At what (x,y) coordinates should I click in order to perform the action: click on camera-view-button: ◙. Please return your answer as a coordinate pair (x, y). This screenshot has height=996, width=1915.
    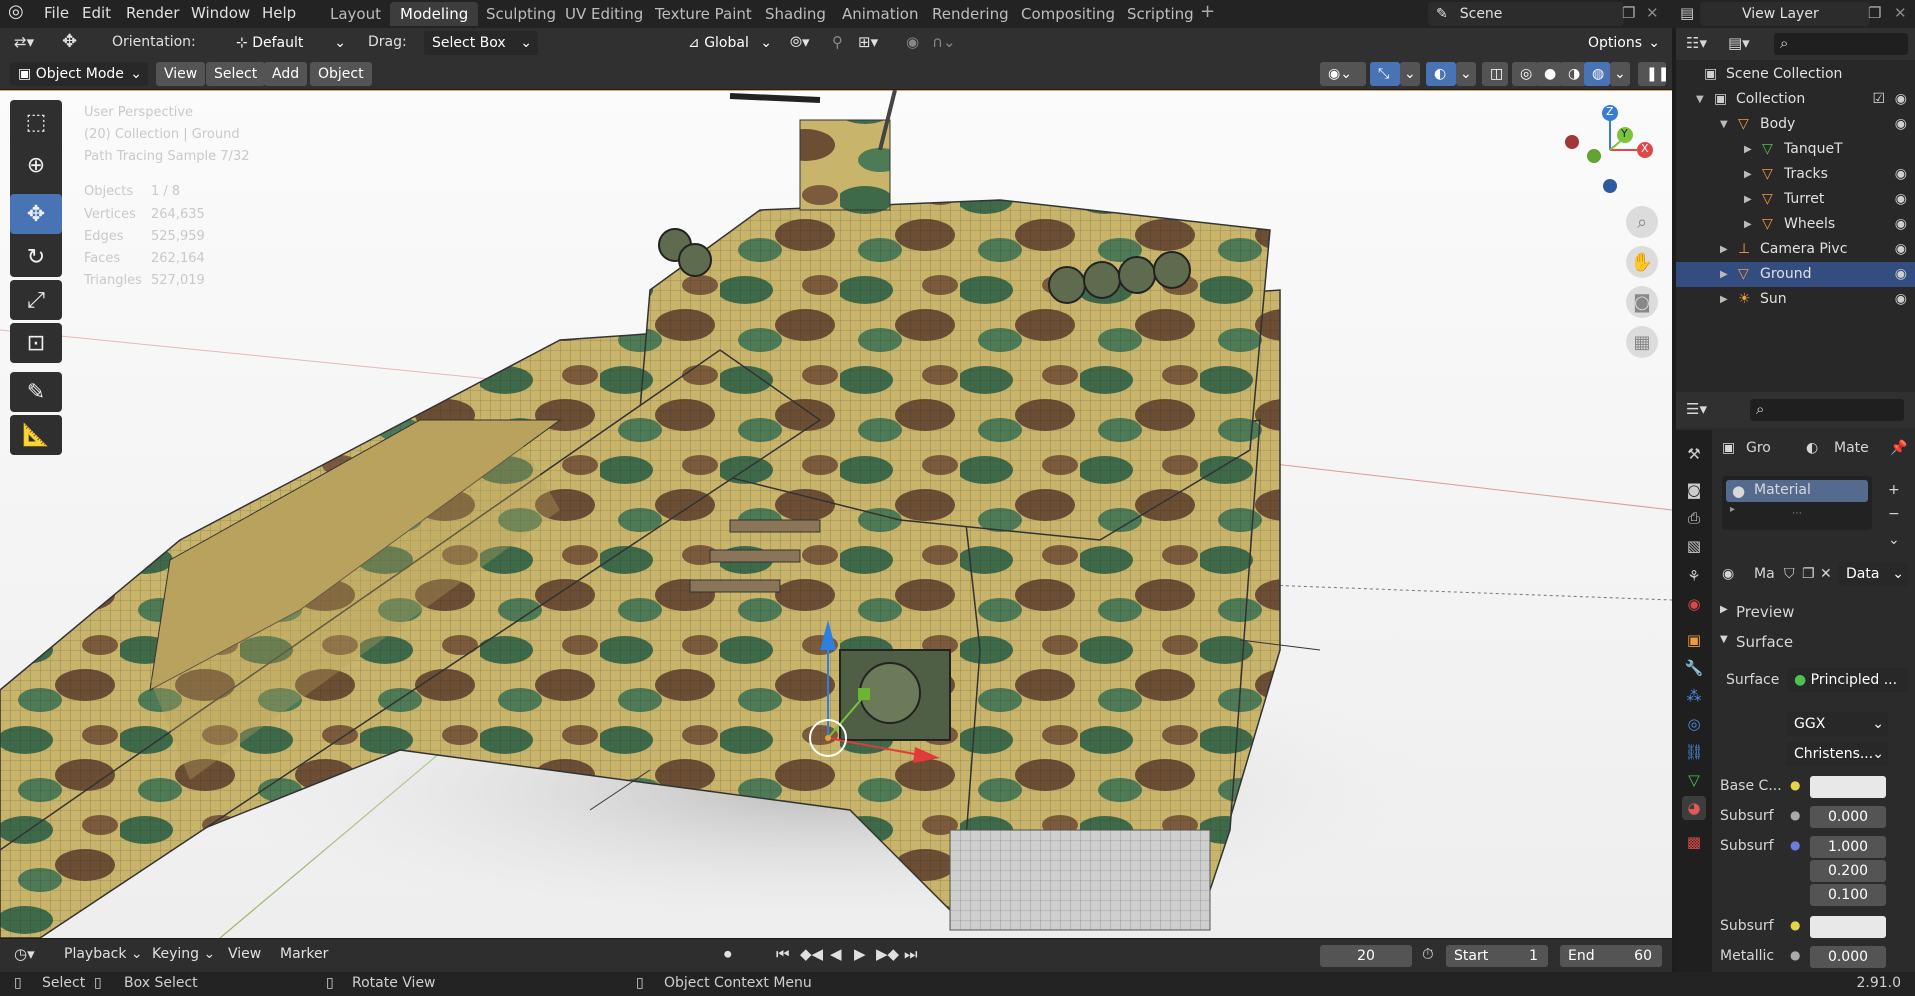
    Looking at the image, I should click on (1642, 302).